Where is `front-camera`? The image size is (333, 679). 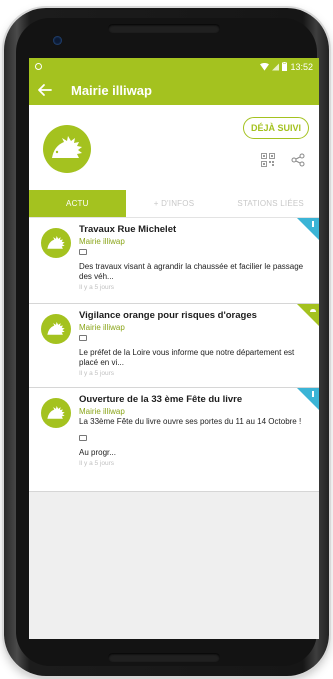
front-camera is located at coordinates (57, 40).